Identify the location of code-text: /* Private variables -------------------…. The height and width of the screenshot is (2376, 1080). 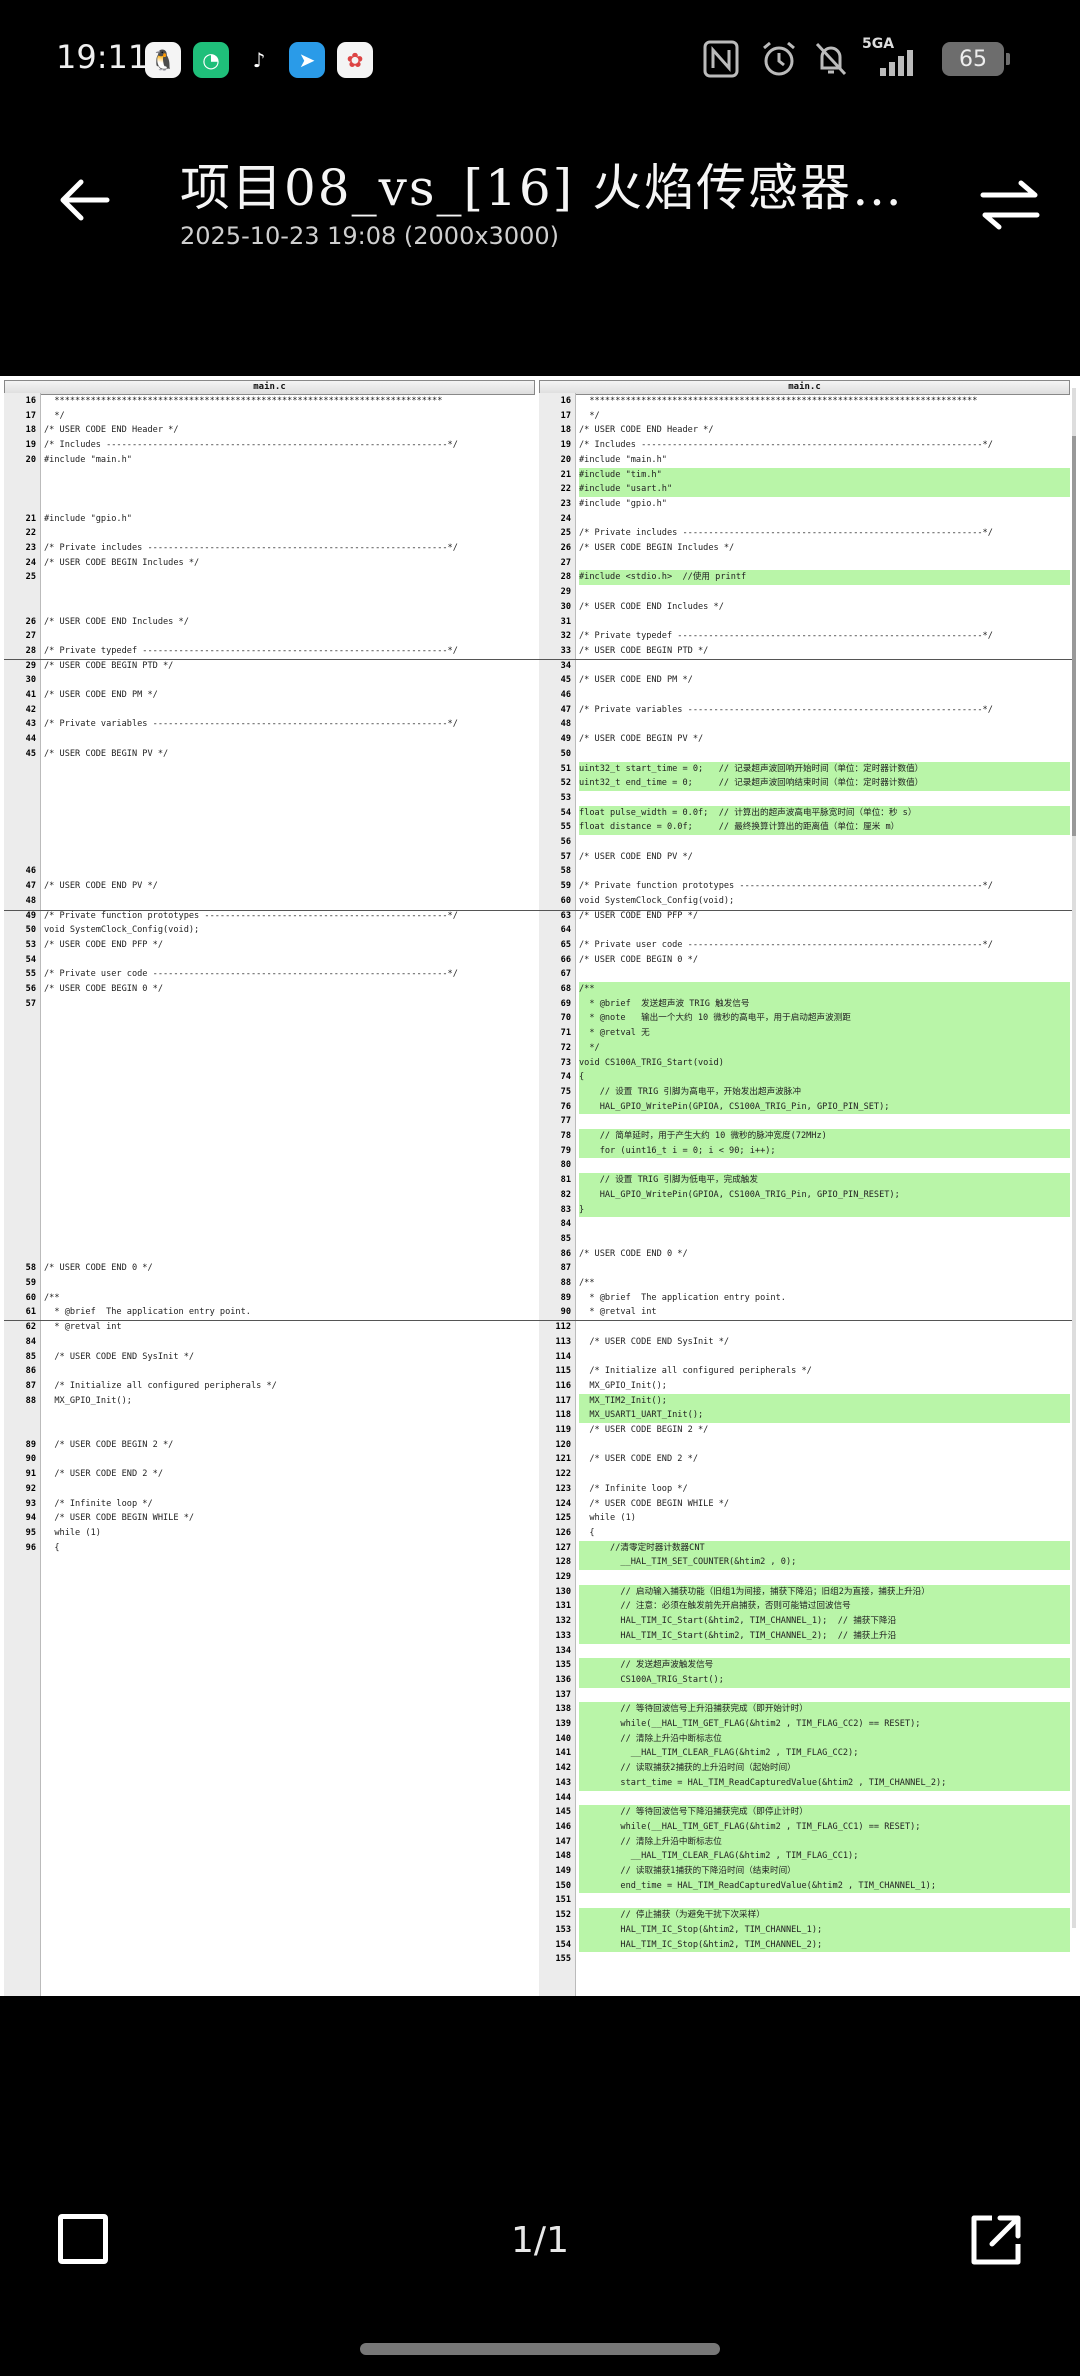
(251, 724).